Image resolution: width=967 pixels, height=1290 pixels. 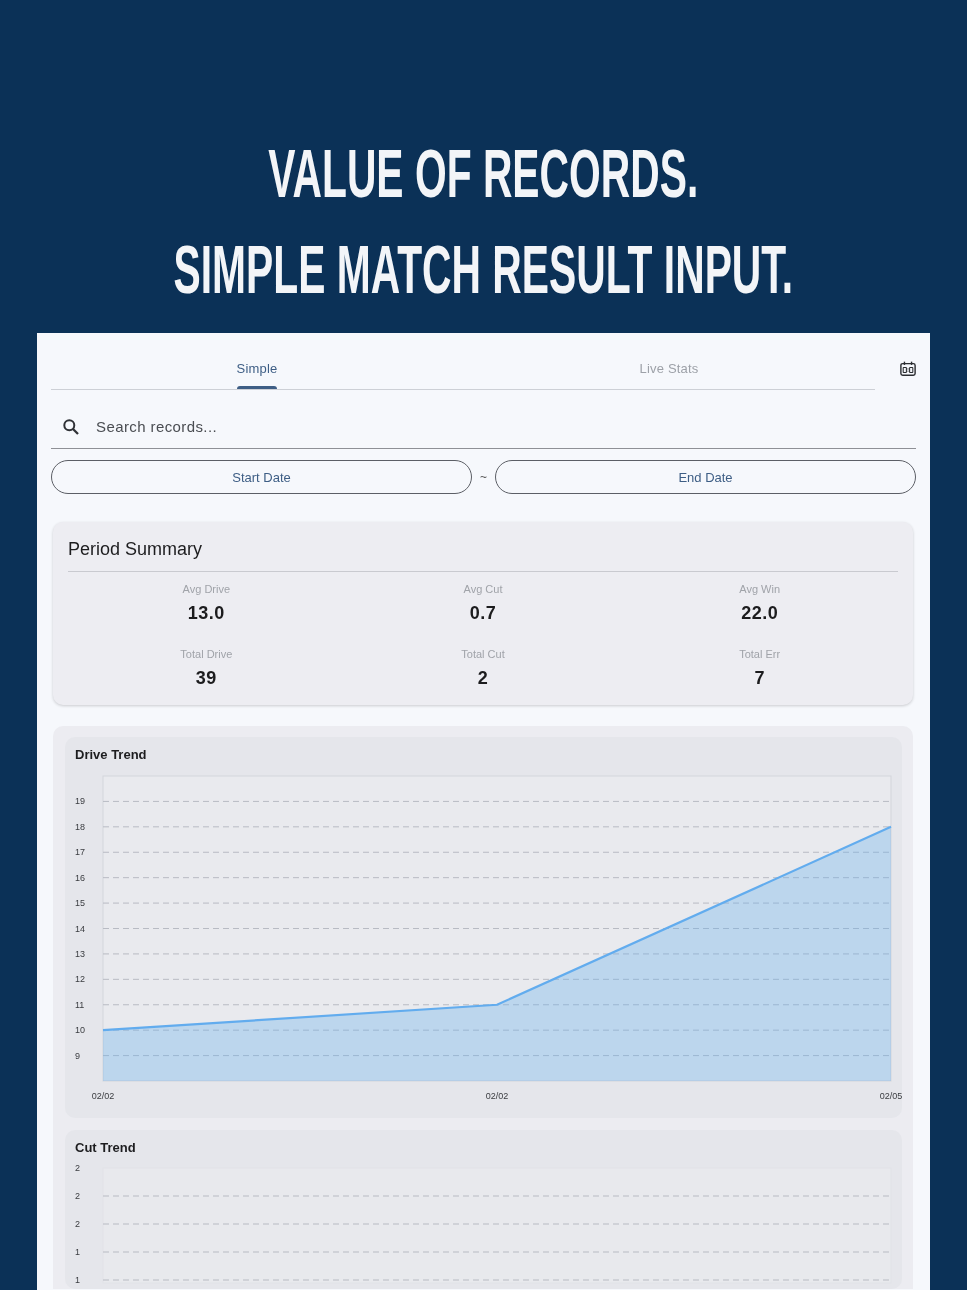 I want to click on axis-label: 18, so click(x=80, y=826).